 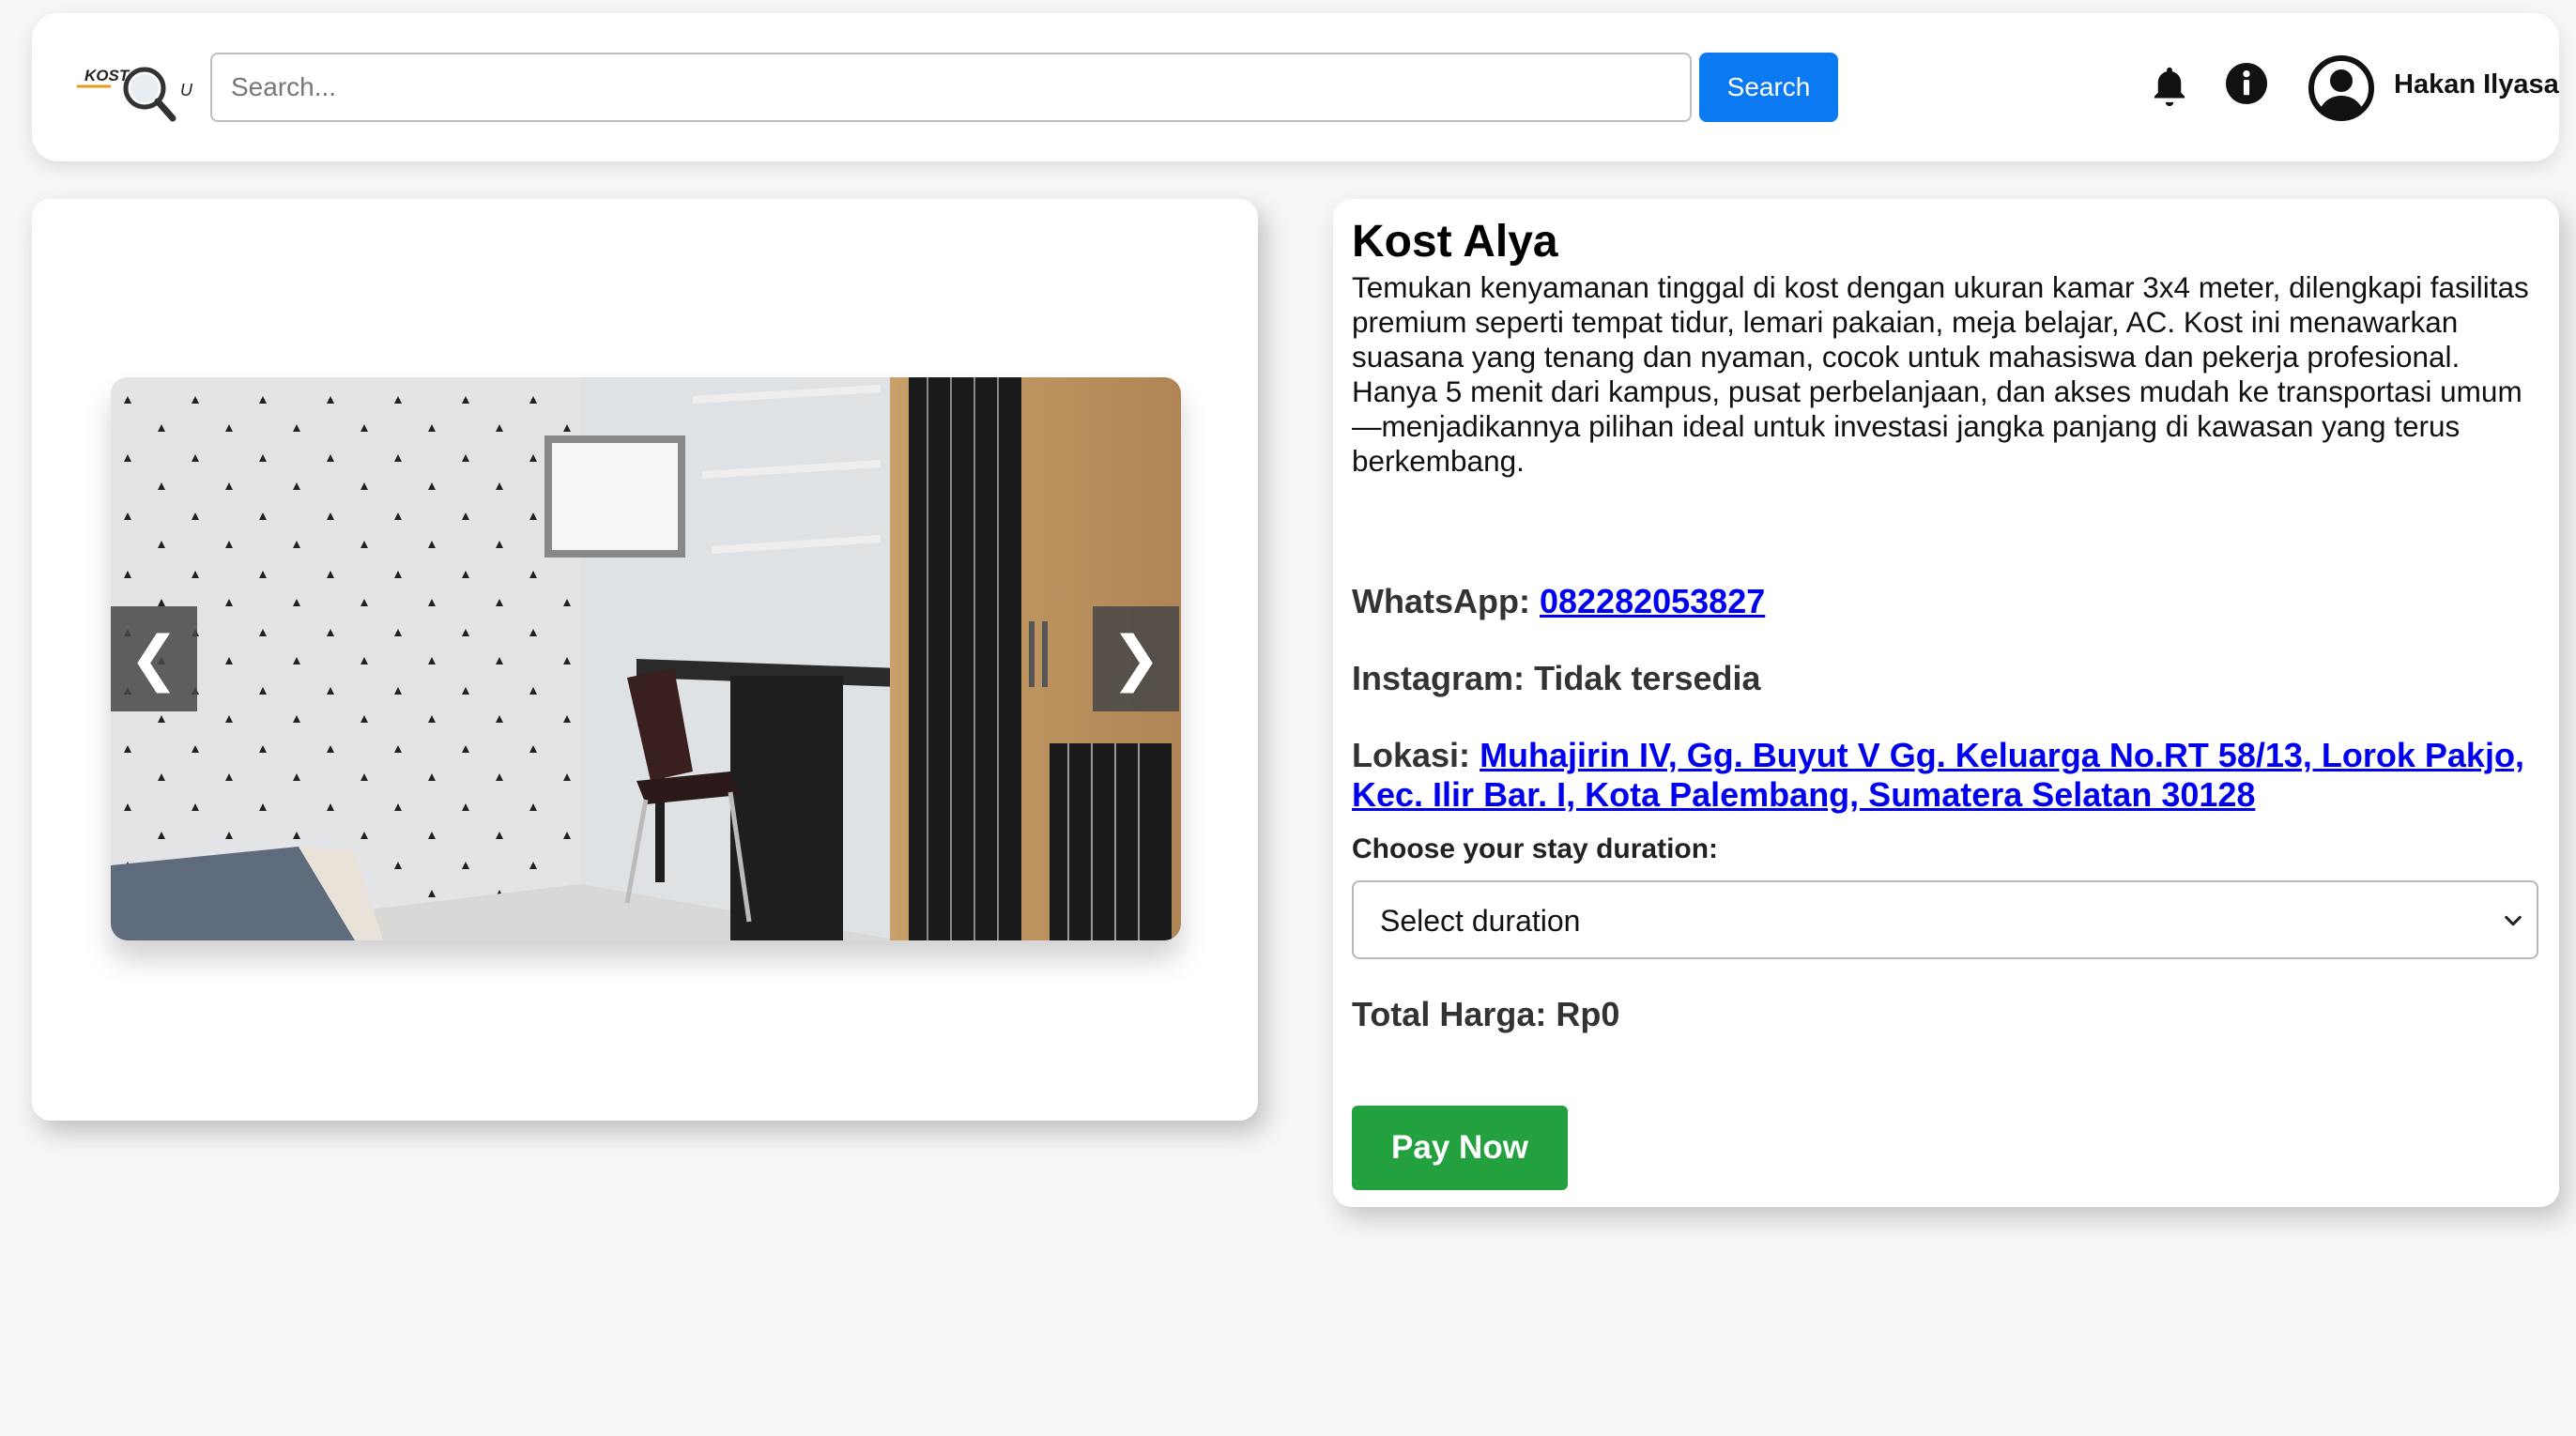 What do you see at coordinates (154, 658) in the screenshot?
I see `chevron-left-icon: ❮` at bounding box center [154, 658].